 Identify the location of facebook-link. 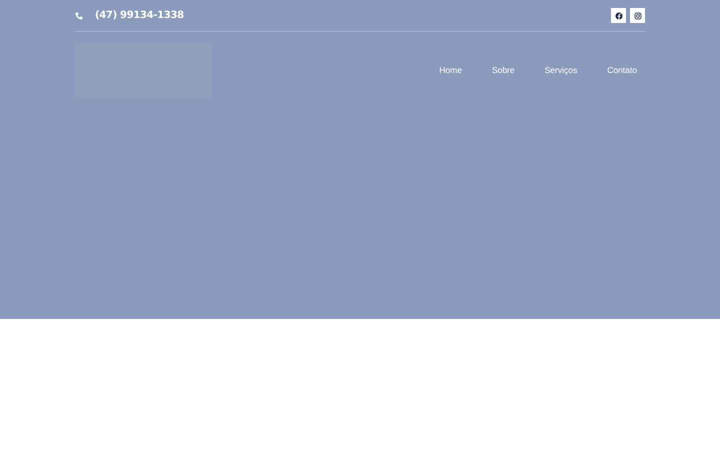
(618, 15).